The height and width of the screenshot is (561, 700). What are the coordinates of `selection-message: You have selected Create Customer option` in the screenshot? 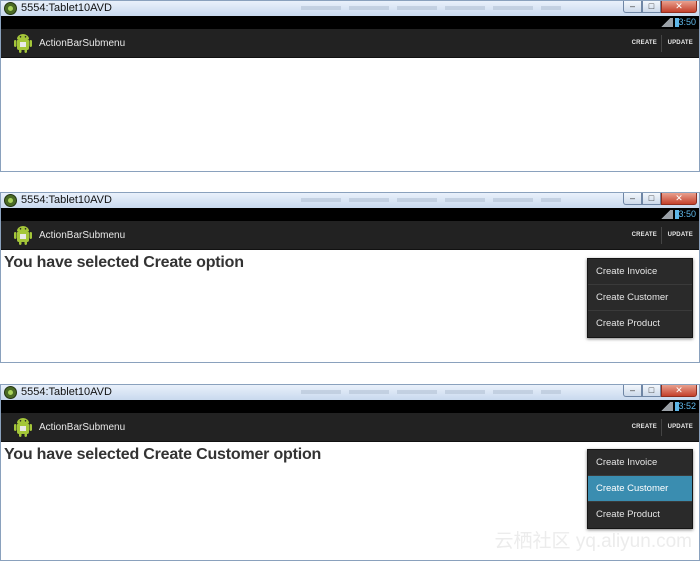 It's located at (163, 454).